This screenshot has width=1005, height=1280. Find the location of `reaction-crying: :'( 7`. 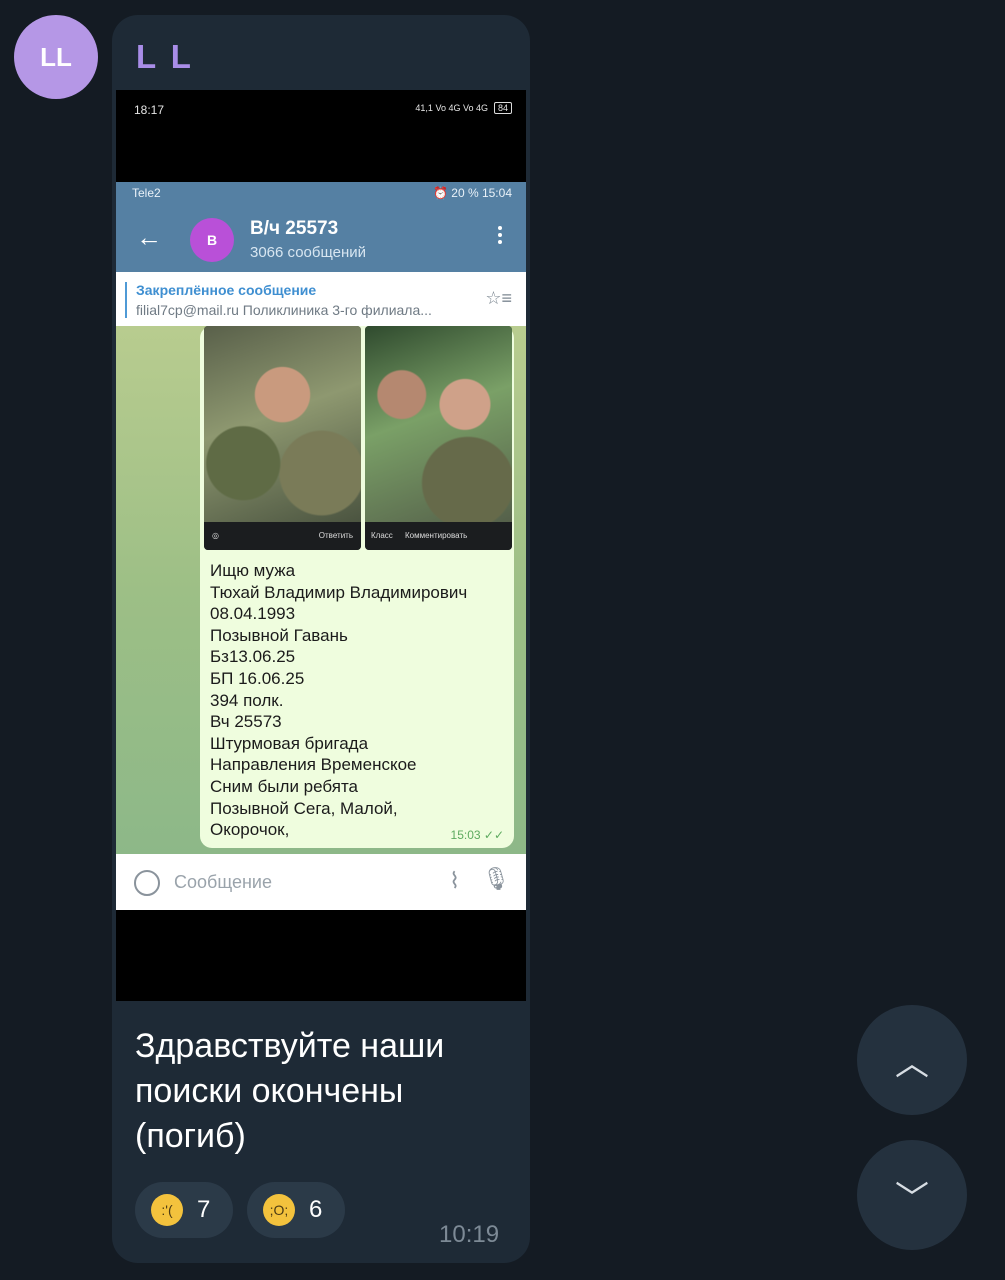

reaction-crying: :'( 7 is located at coordinates (184, 1210).